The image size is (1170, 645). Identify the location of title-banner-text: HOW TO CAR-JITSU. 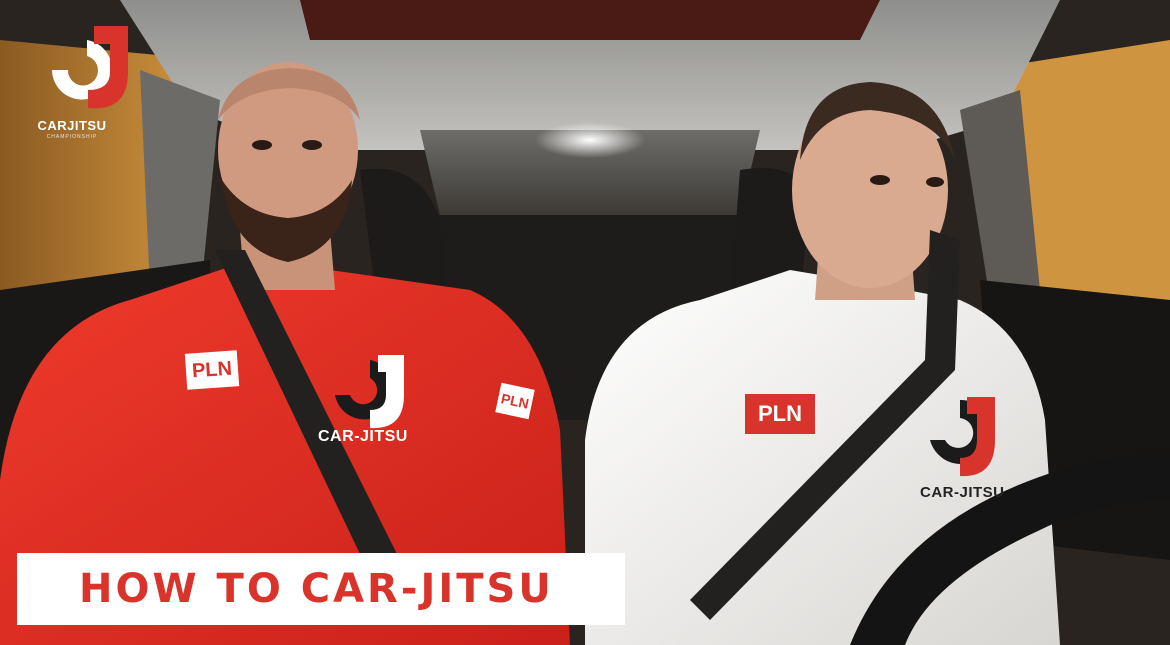
(316, 589).